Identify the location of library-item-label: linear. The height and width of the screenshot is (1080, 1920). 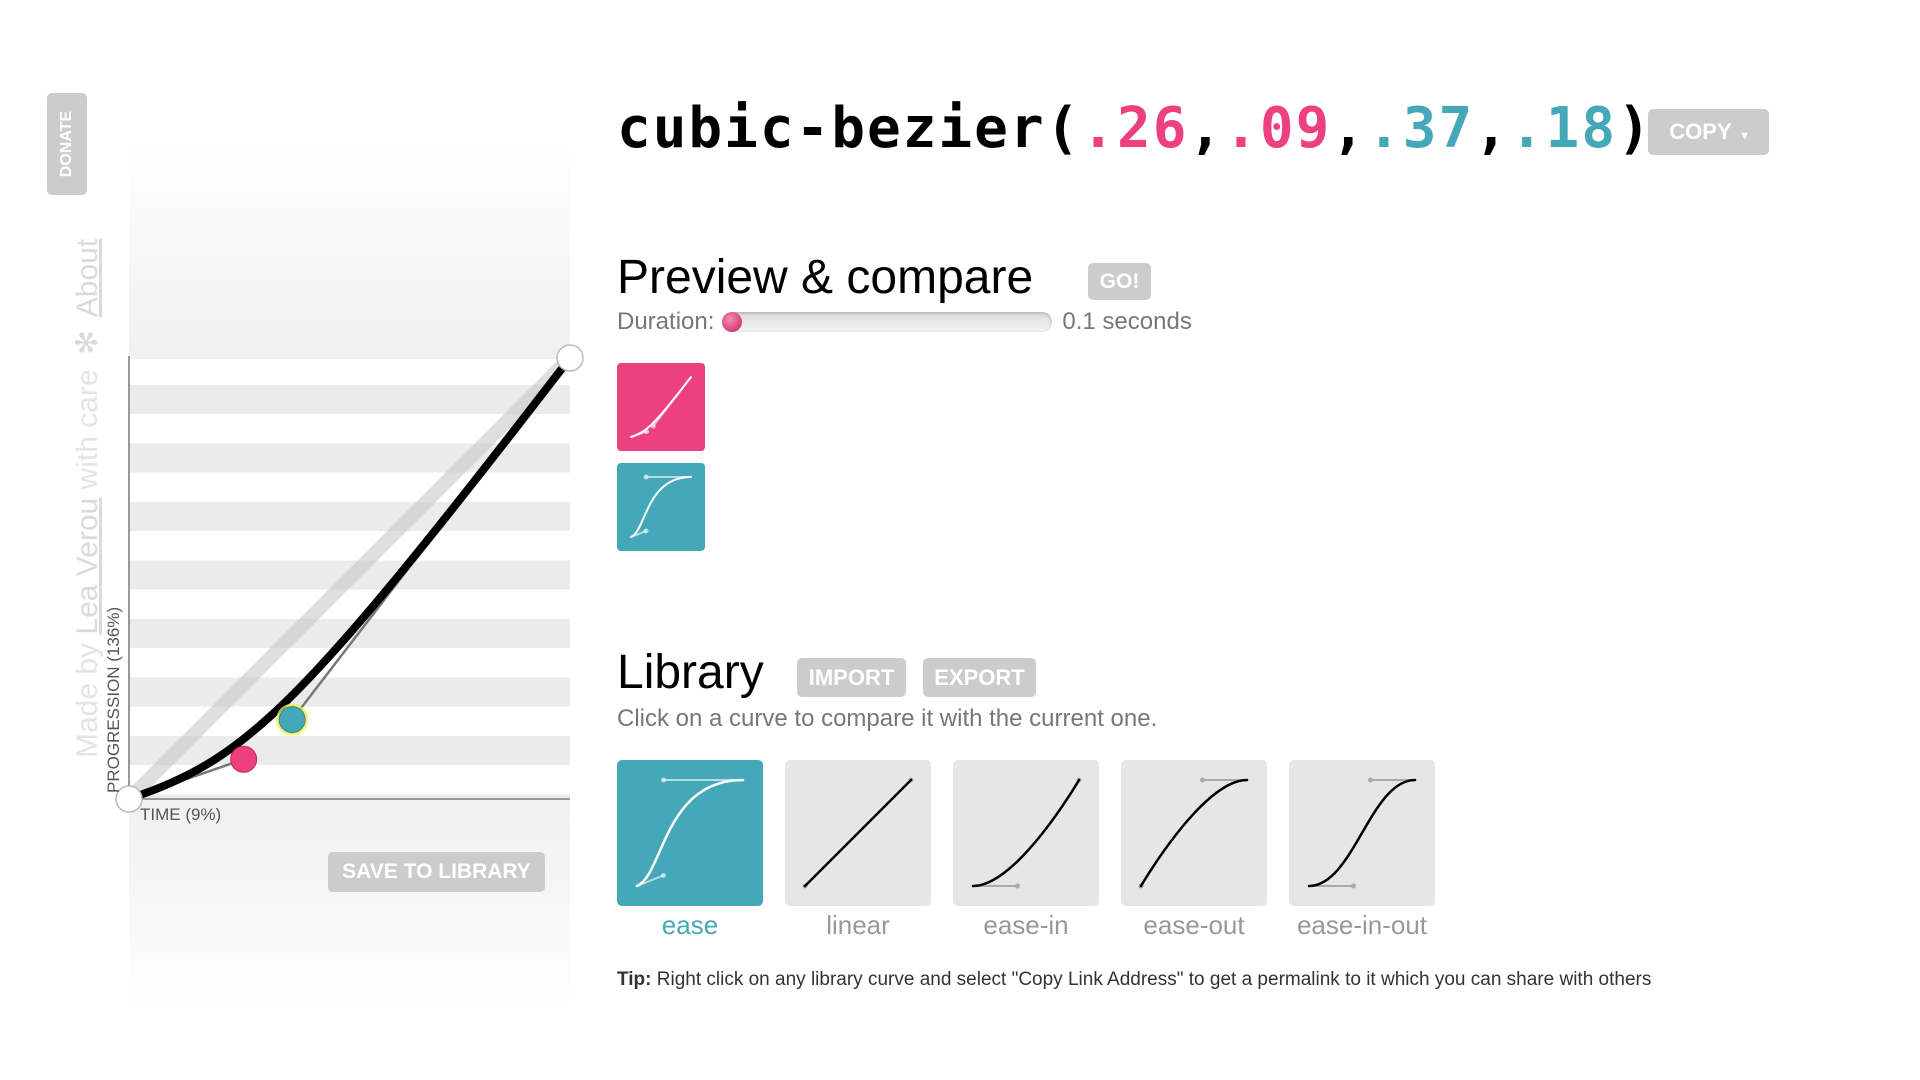
(858, 925).